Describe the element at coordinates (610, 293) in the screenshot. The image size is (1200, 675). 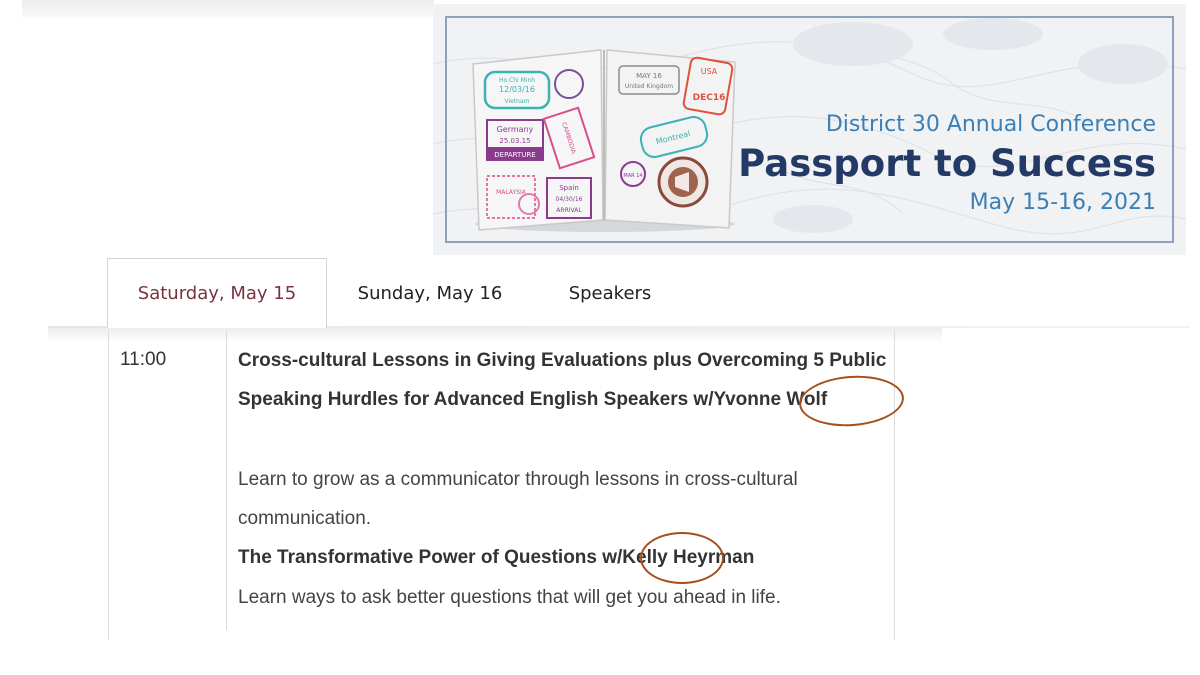
I see `tab-speakers: Speakers` at that location.